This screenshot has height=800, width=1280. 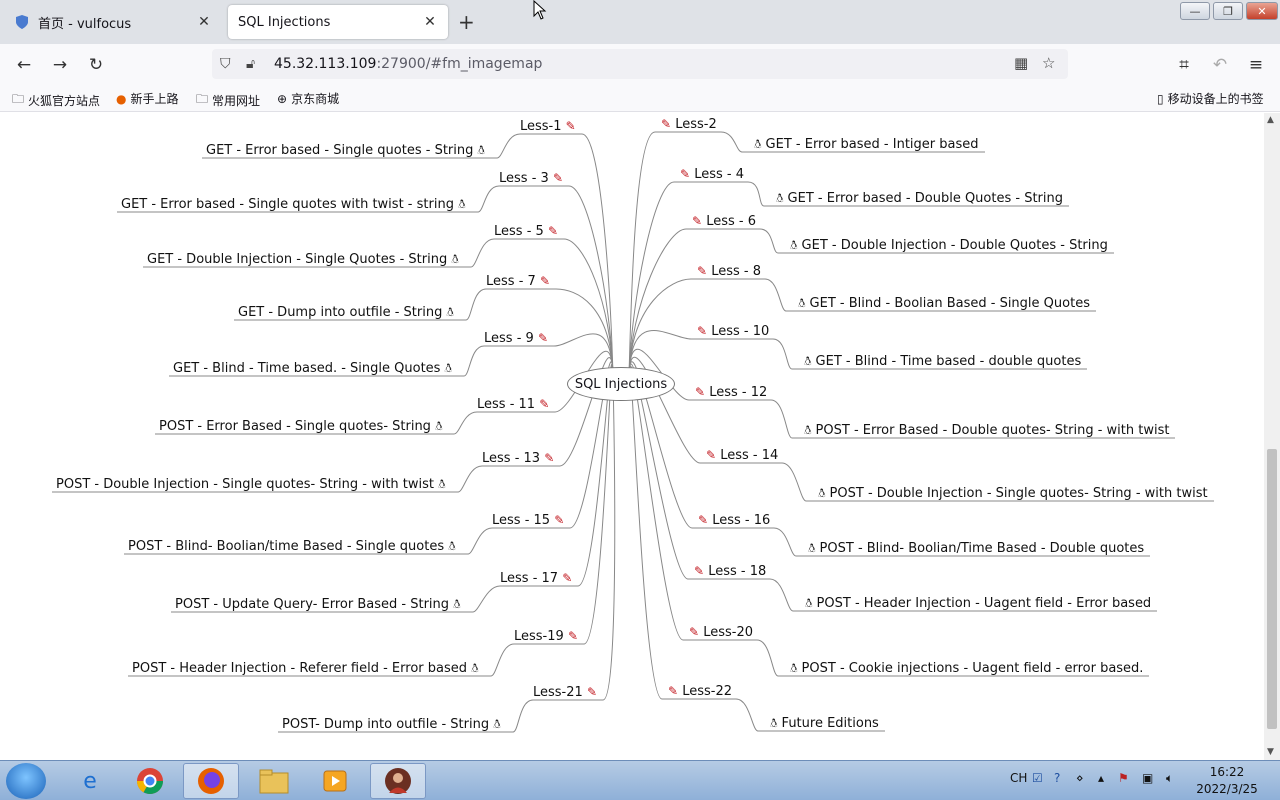 I want to click on node-label: Less - 6, so click(x=731, y=221).